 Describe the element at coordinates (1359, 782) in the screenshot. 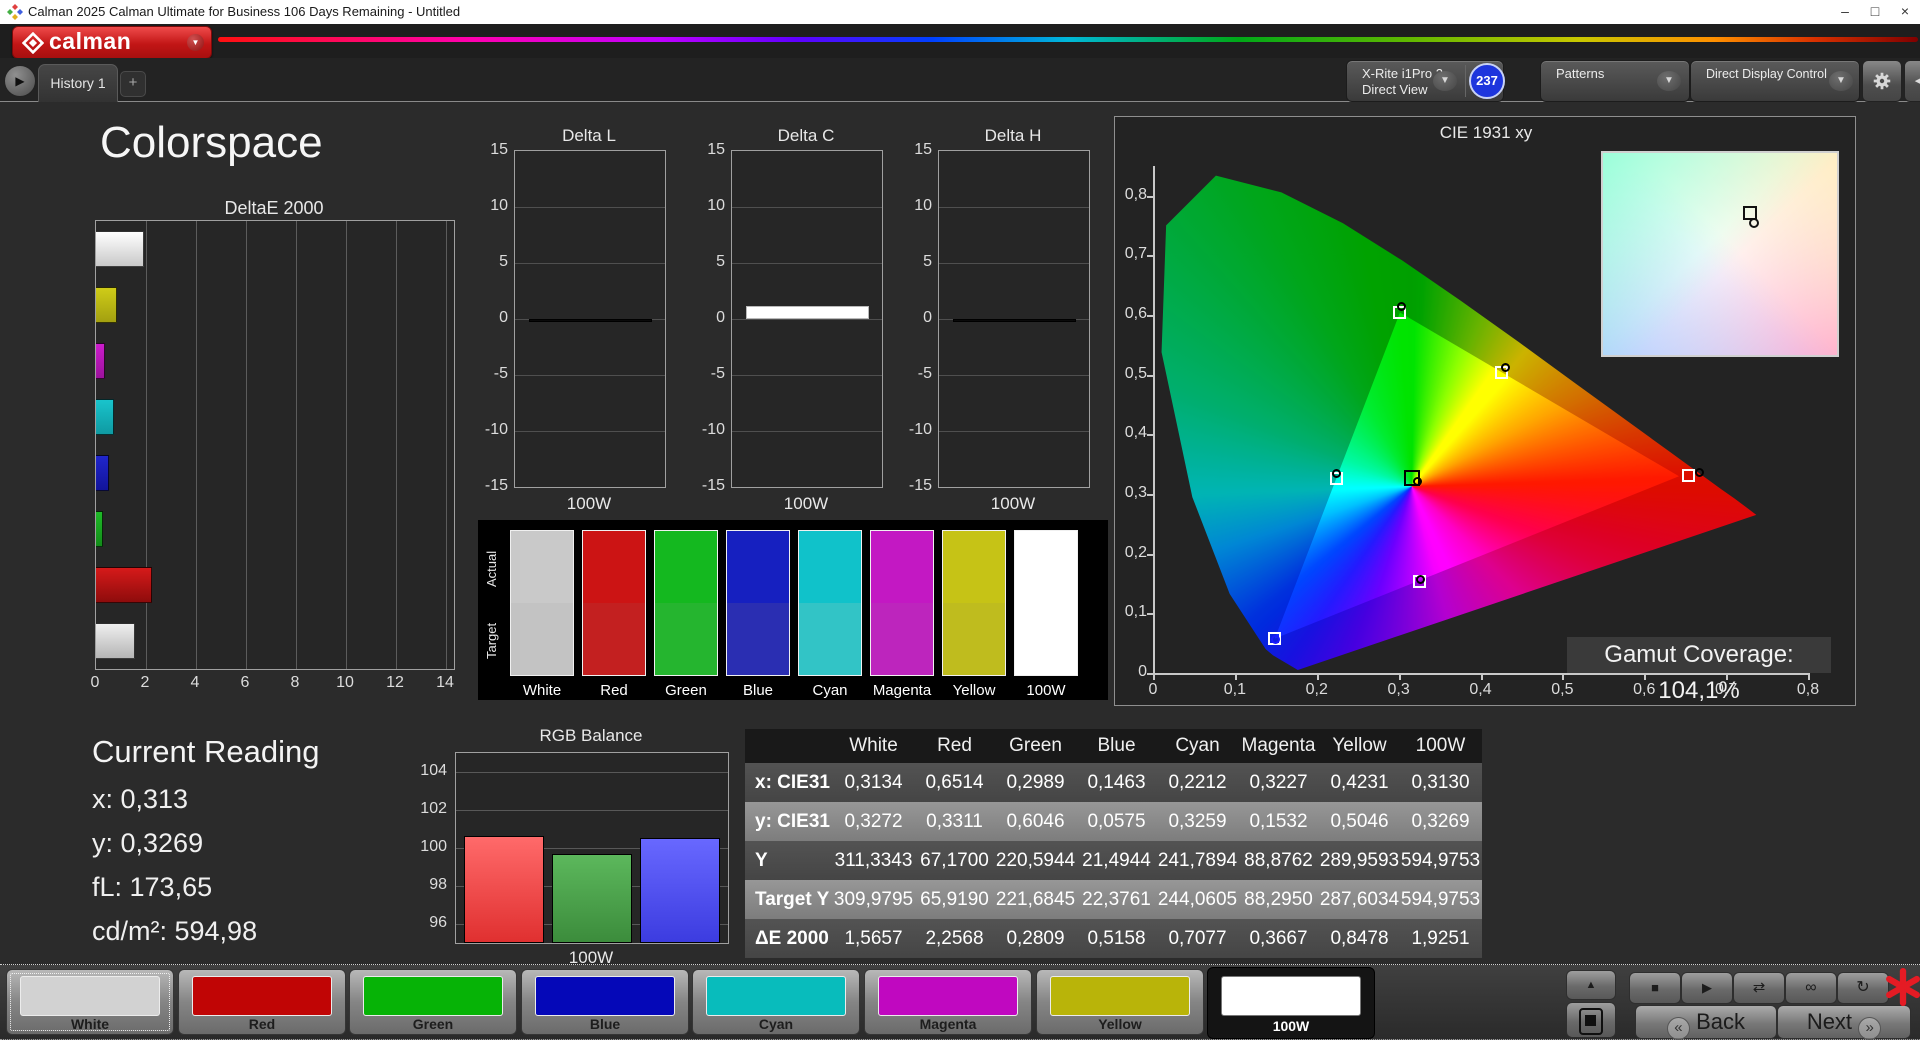

I see `table-cell: 0,4231` at that location.